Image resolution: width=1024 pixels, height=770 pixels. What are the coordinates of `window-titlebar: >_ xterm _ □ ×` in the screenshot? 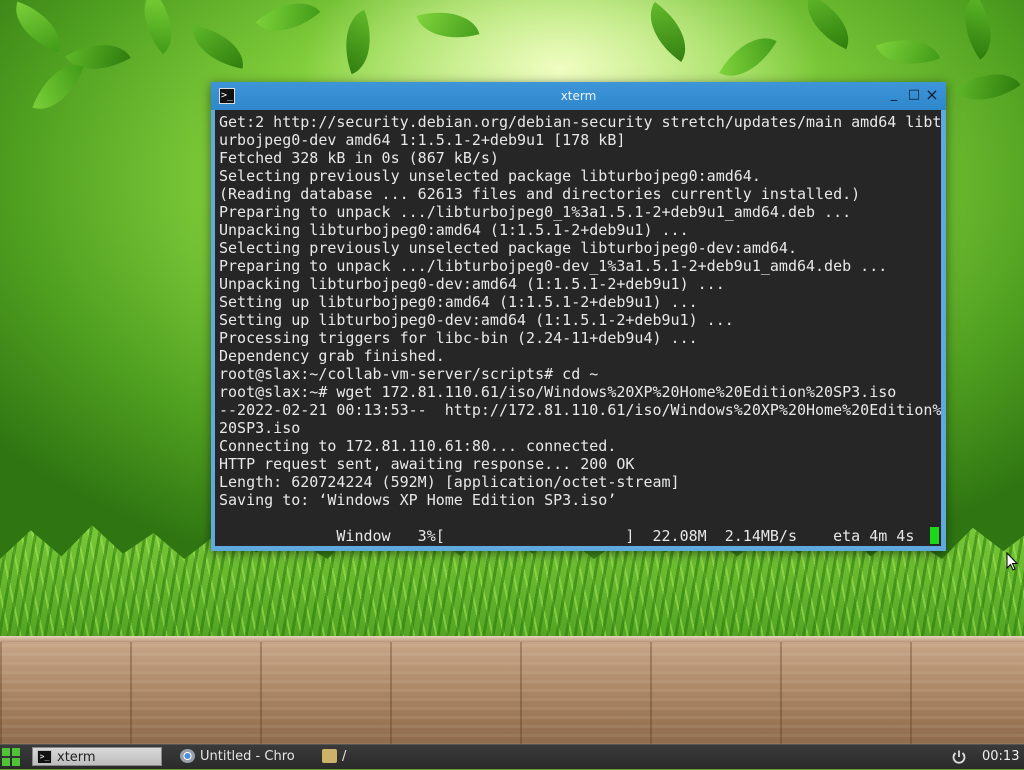 It's located at (578, 96).